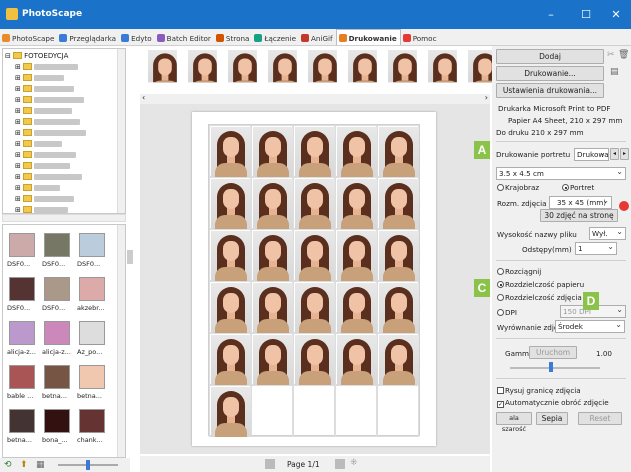 This screenshot has width=631, height=472. I want to click on trash-icon: 🗑, so click(623, 55).